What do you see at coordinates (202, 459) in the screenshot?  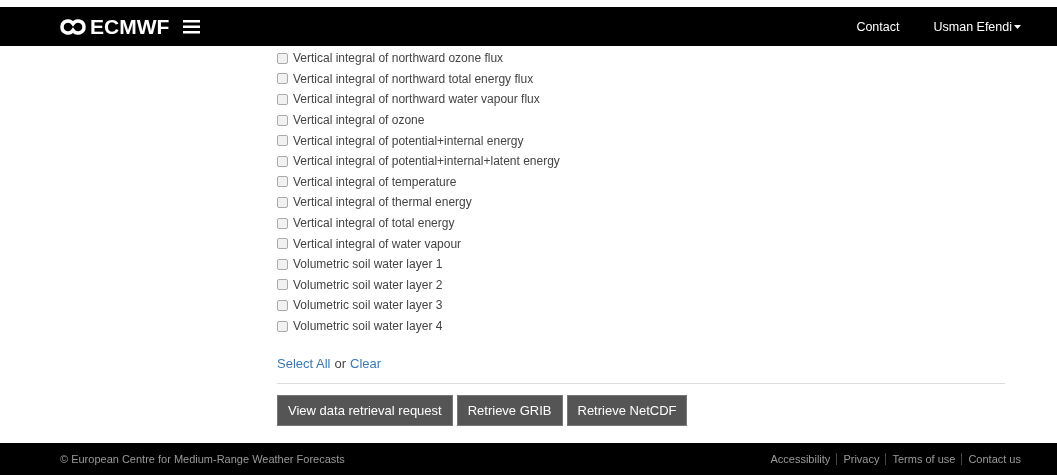 I see `copyright-text: © European Centre for Medium-Range Weather Forecasts` at bounding box center [202, 459].